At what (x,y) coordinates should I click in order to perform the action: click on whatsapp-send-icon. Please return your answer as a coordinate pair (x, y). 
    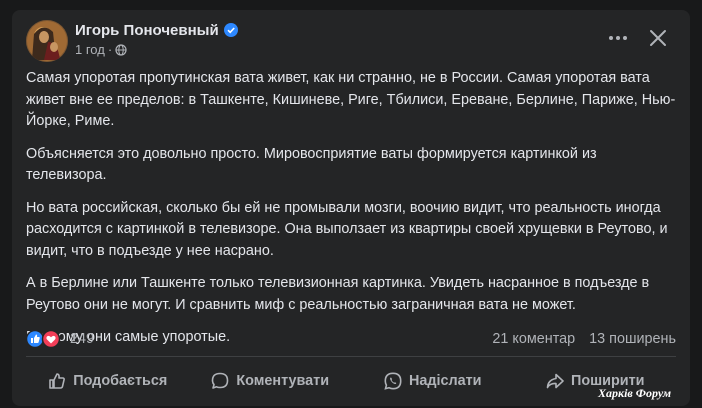
    Looking at the image, I should click on (393, 381).